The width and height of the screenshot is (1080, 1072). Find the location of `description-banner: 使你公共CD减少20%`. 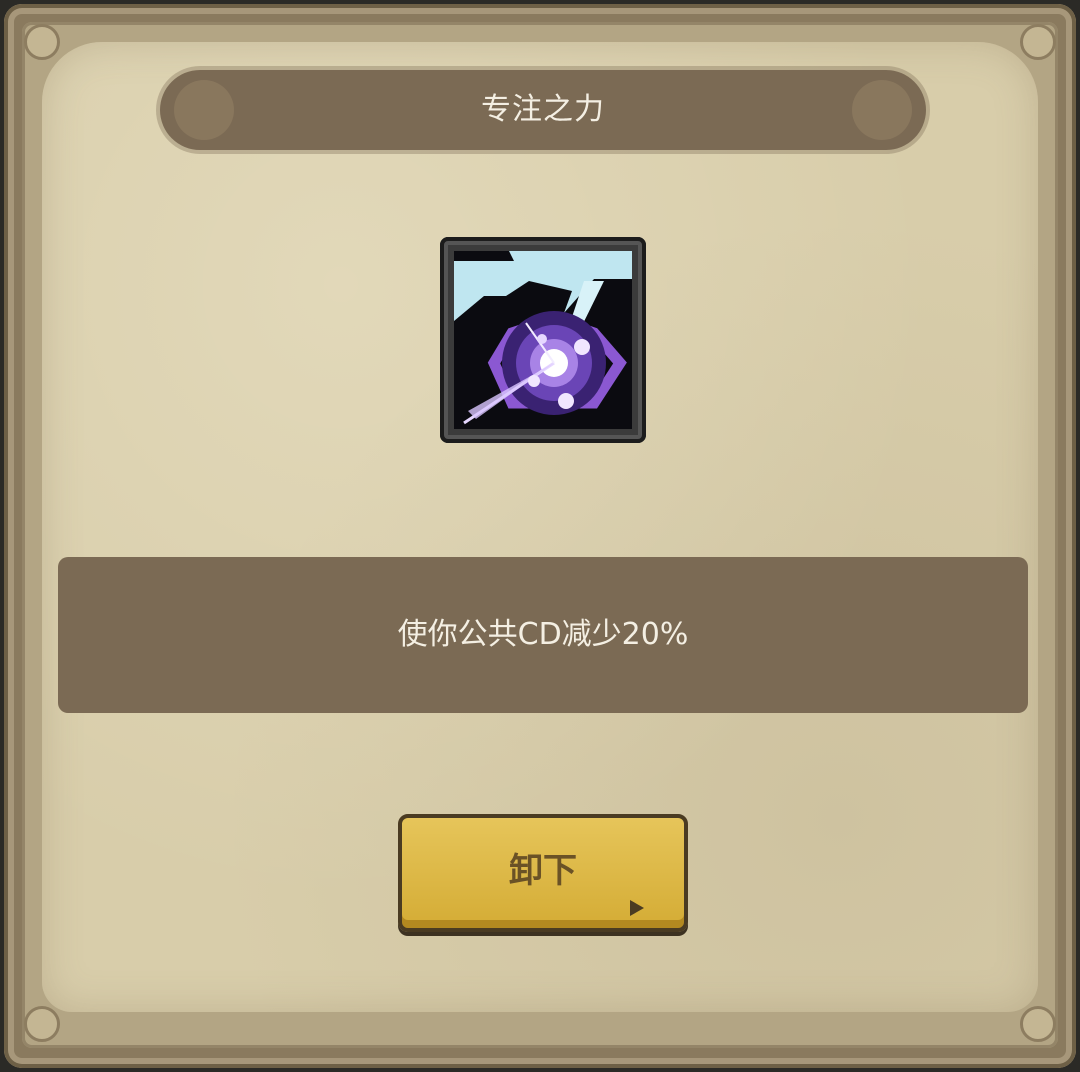

description-banner: 使你公共CD减少20% is located at coordinates (543, 635).